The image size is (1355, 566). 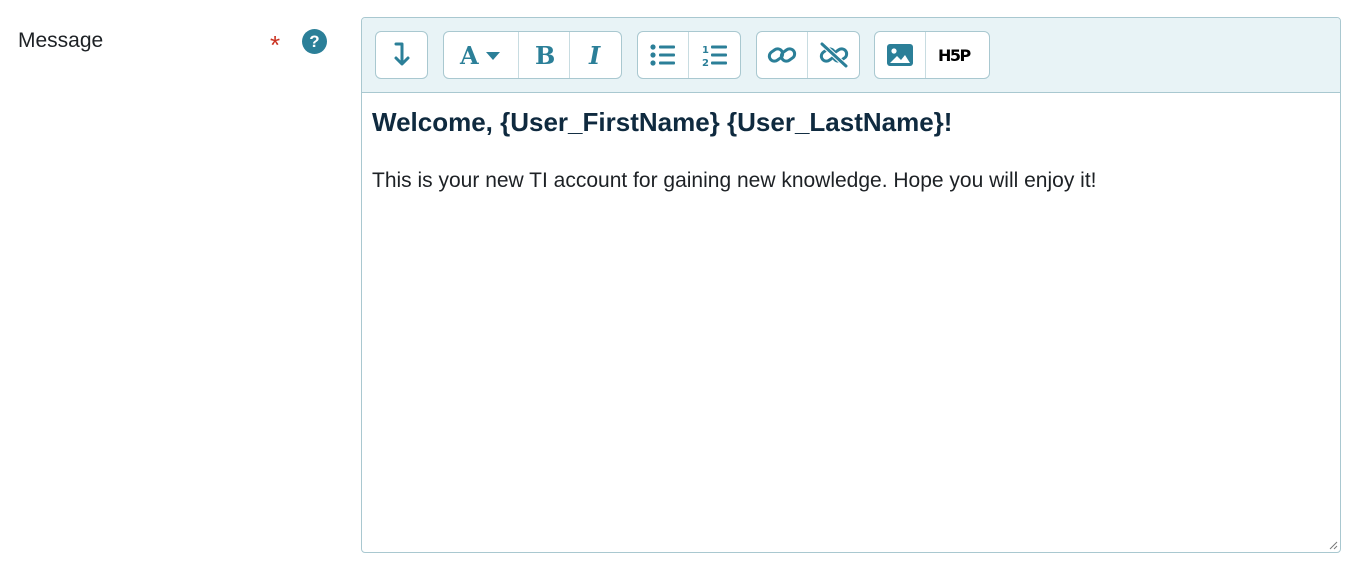 I want to click on ordered-list-button: 1 2, so click(x=714, y=55).